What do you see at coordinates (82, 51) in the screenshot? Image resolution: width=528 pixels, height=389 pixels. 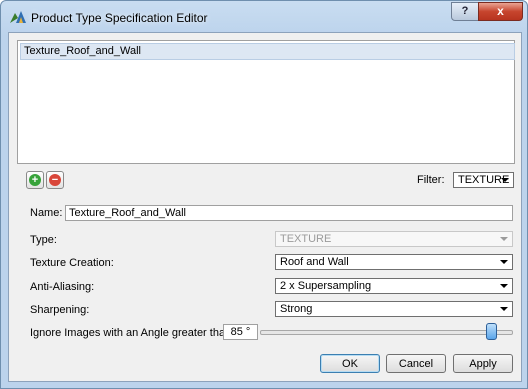 I see `list-item-label: Texture_Roof_and_Wall` at bounding box center [82, 51].